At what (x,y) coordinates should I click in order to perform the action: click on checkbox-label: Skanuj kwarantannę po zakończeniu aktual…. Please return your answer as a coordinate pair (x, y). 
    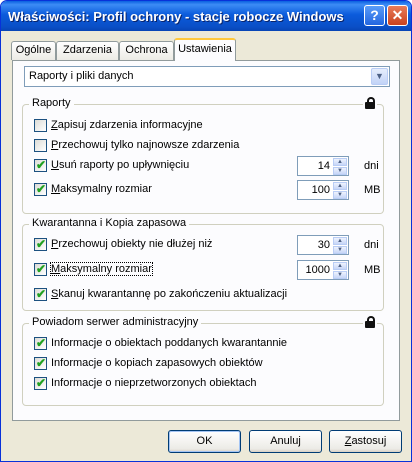
    Looking at the image, I should click on (169, 294).